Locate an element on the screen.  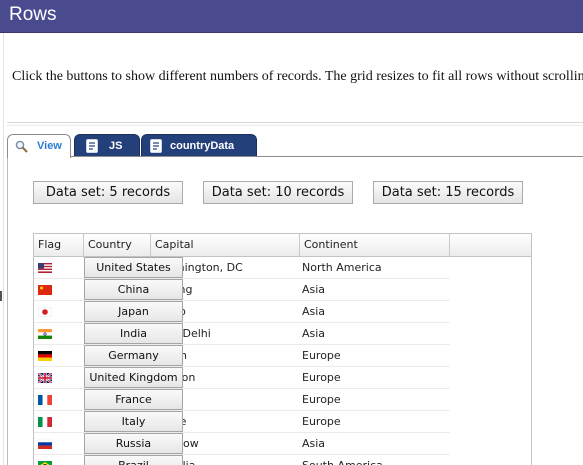
tab-label: countryData is located at coordinates (202, 146).